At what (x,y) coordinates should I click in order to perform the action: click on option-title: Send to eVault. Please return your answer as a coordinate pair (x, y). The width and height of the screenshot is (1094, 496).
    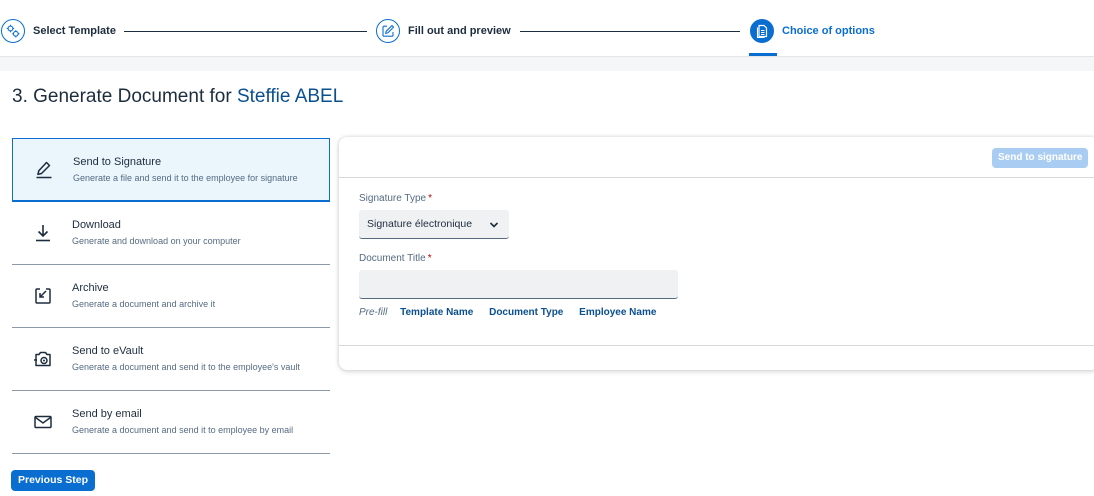
    Looking at the image, I should click on (108, 351).